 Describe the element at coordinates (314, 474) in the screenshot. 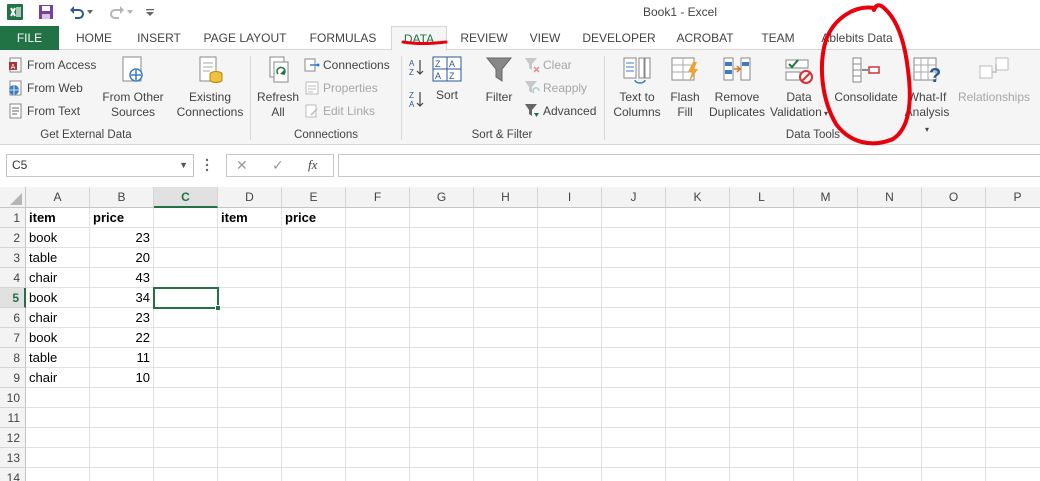

I see `cell-e14` at that location.